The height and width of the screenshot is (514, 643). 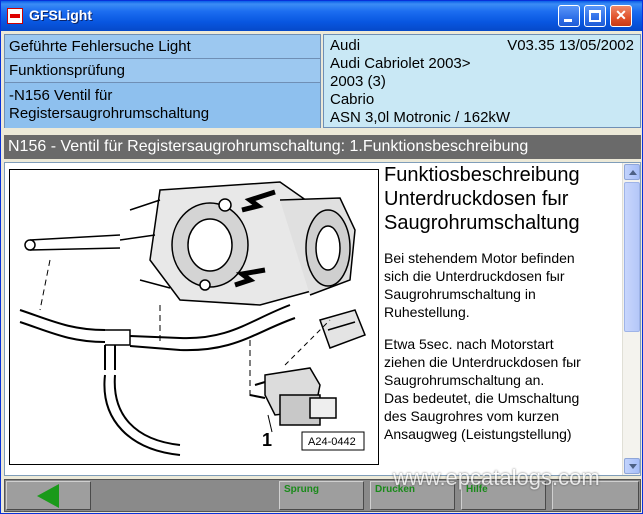 I want to click on nav-item-label-line1: -N156 Ventil für, so click(x=61, y=95).